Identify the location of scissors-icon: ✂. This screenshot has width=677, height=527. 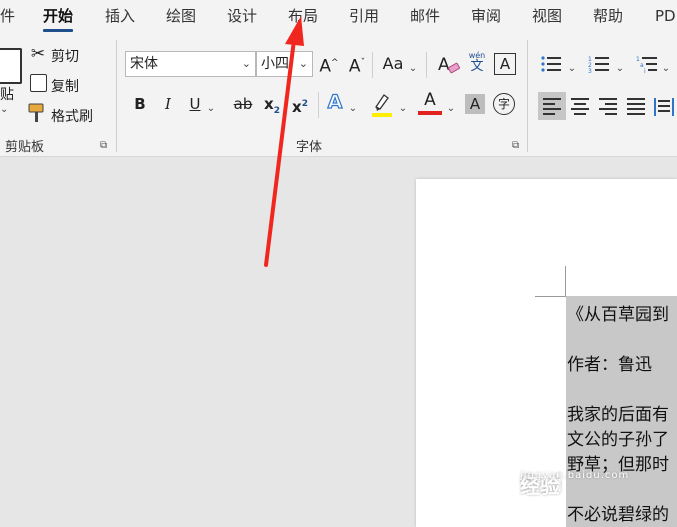
(38, 54).